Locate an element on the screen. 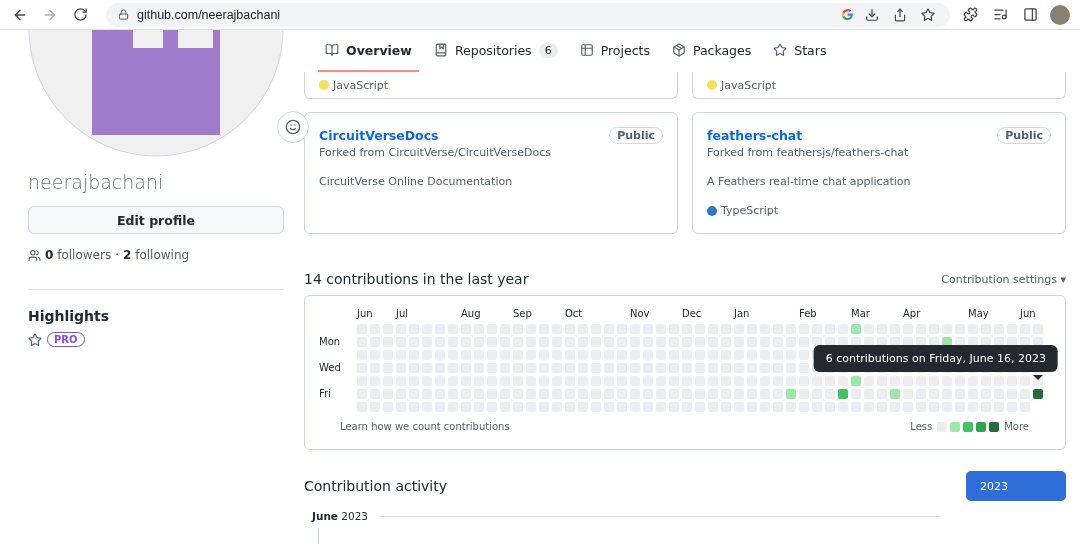  followers-link: 0 followers is located at coordinates (78, 255).